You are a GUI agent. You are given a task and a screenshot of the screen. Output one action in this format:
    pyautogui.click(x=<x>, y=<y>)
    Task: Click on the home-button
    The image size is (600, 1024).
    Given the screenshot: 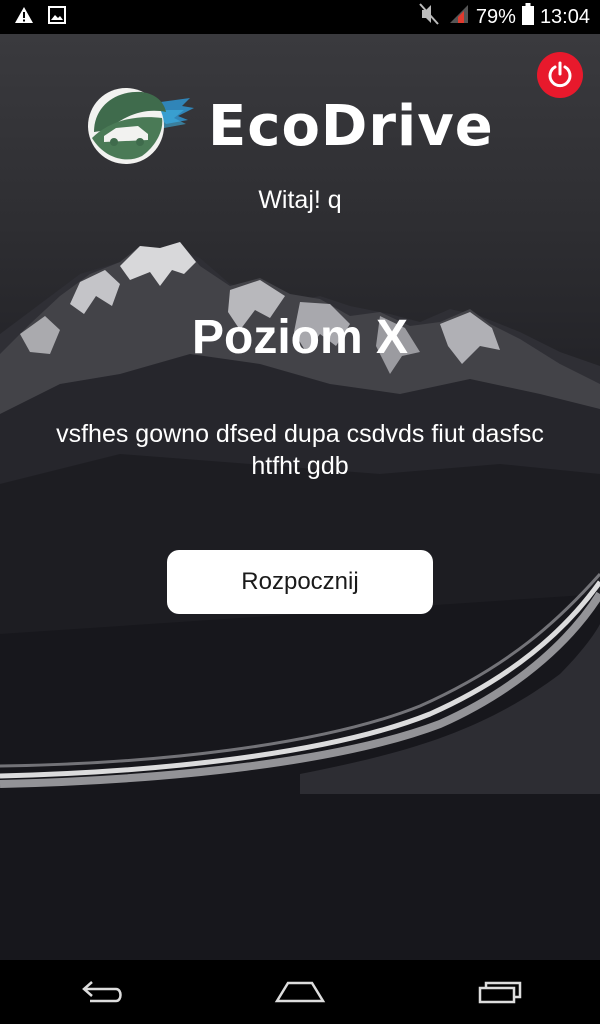 What is the action you would take?
    pyautogui.click(x=300, y=992)
    